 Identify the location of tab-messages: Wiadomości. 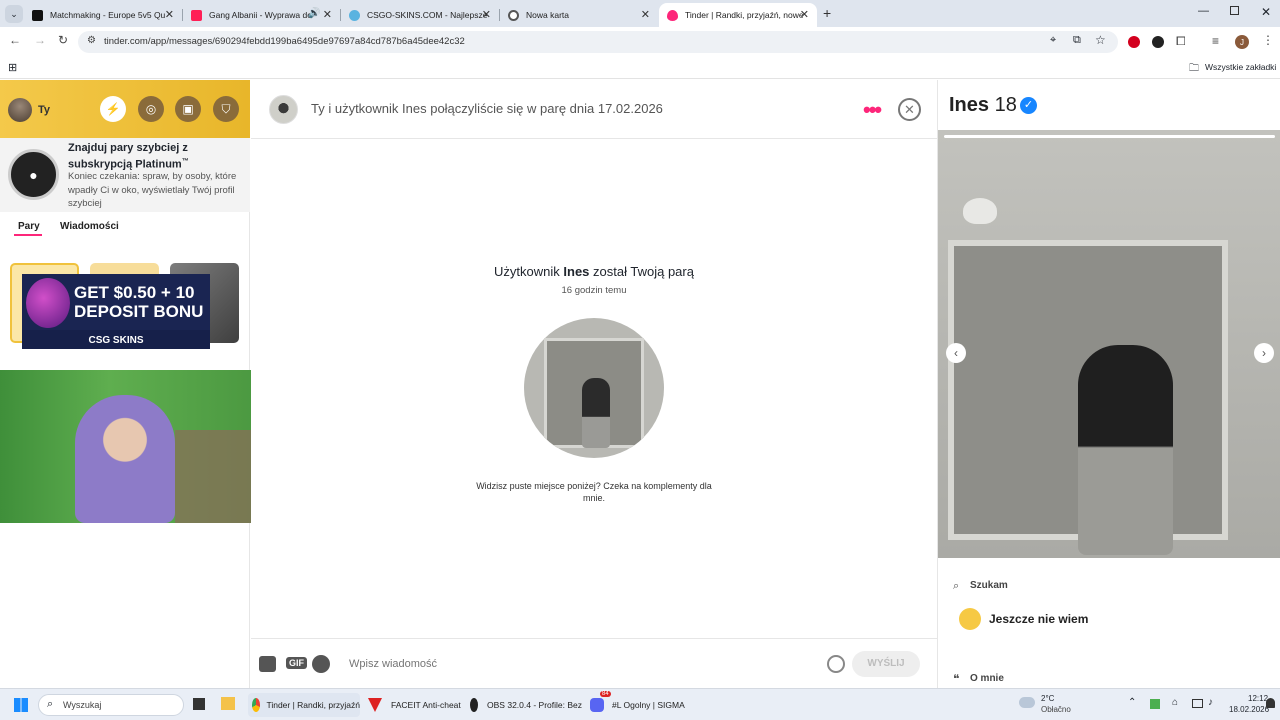
(89, 226).